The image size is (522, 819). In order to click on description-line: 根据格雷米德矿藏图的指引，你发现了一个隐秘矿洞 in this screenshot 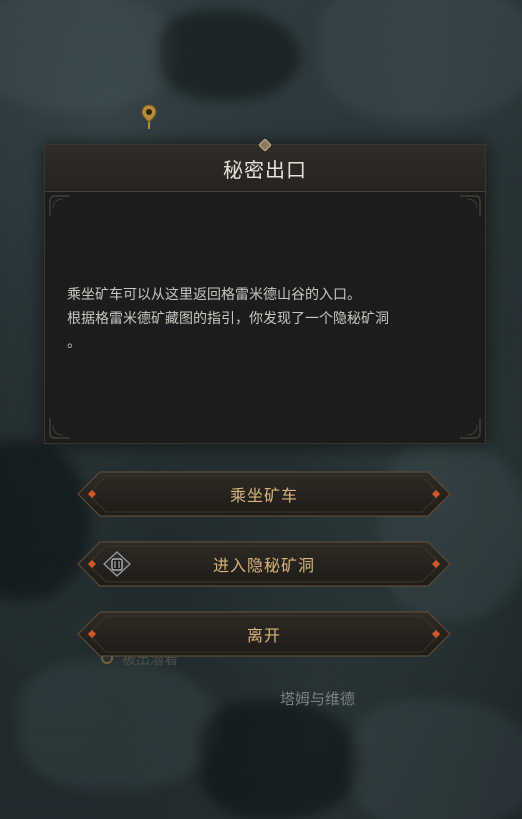, I will do `click(228, 319)`.